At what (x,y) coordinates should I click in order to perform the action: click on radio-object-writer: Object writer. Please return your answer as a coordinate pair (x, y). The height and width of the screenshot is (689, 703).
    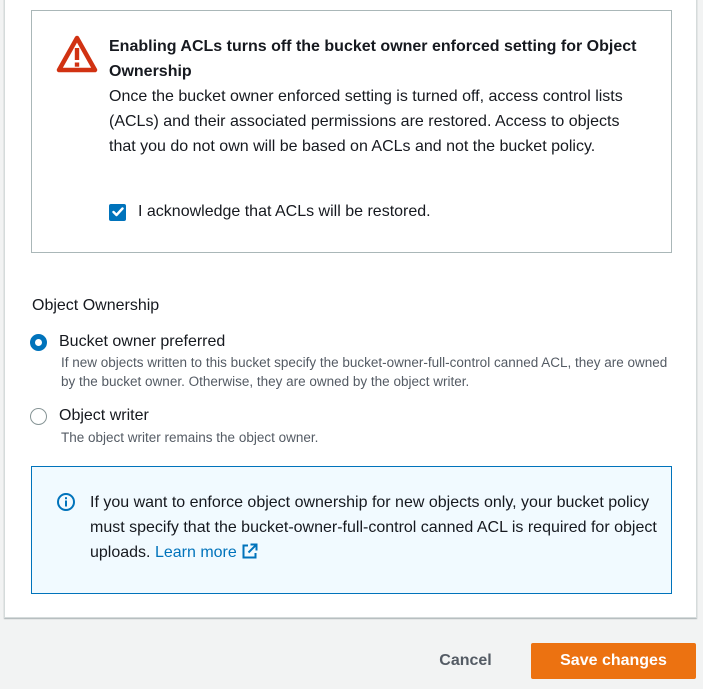
    Looking at the image, I should click on (89, 416).